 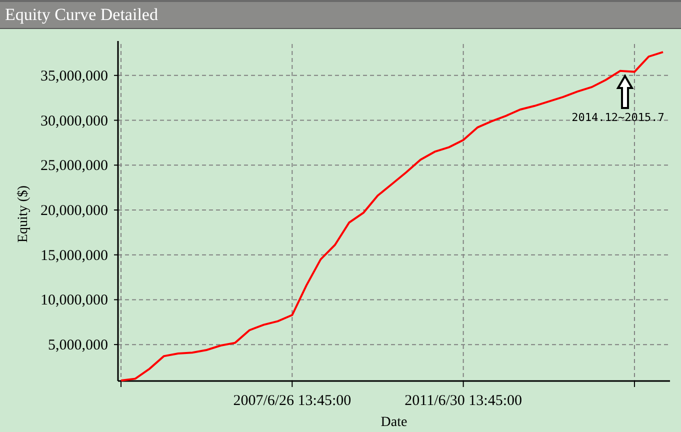 I want to click on y-tick-label: 20,000,000, so click(x=74, y=211).